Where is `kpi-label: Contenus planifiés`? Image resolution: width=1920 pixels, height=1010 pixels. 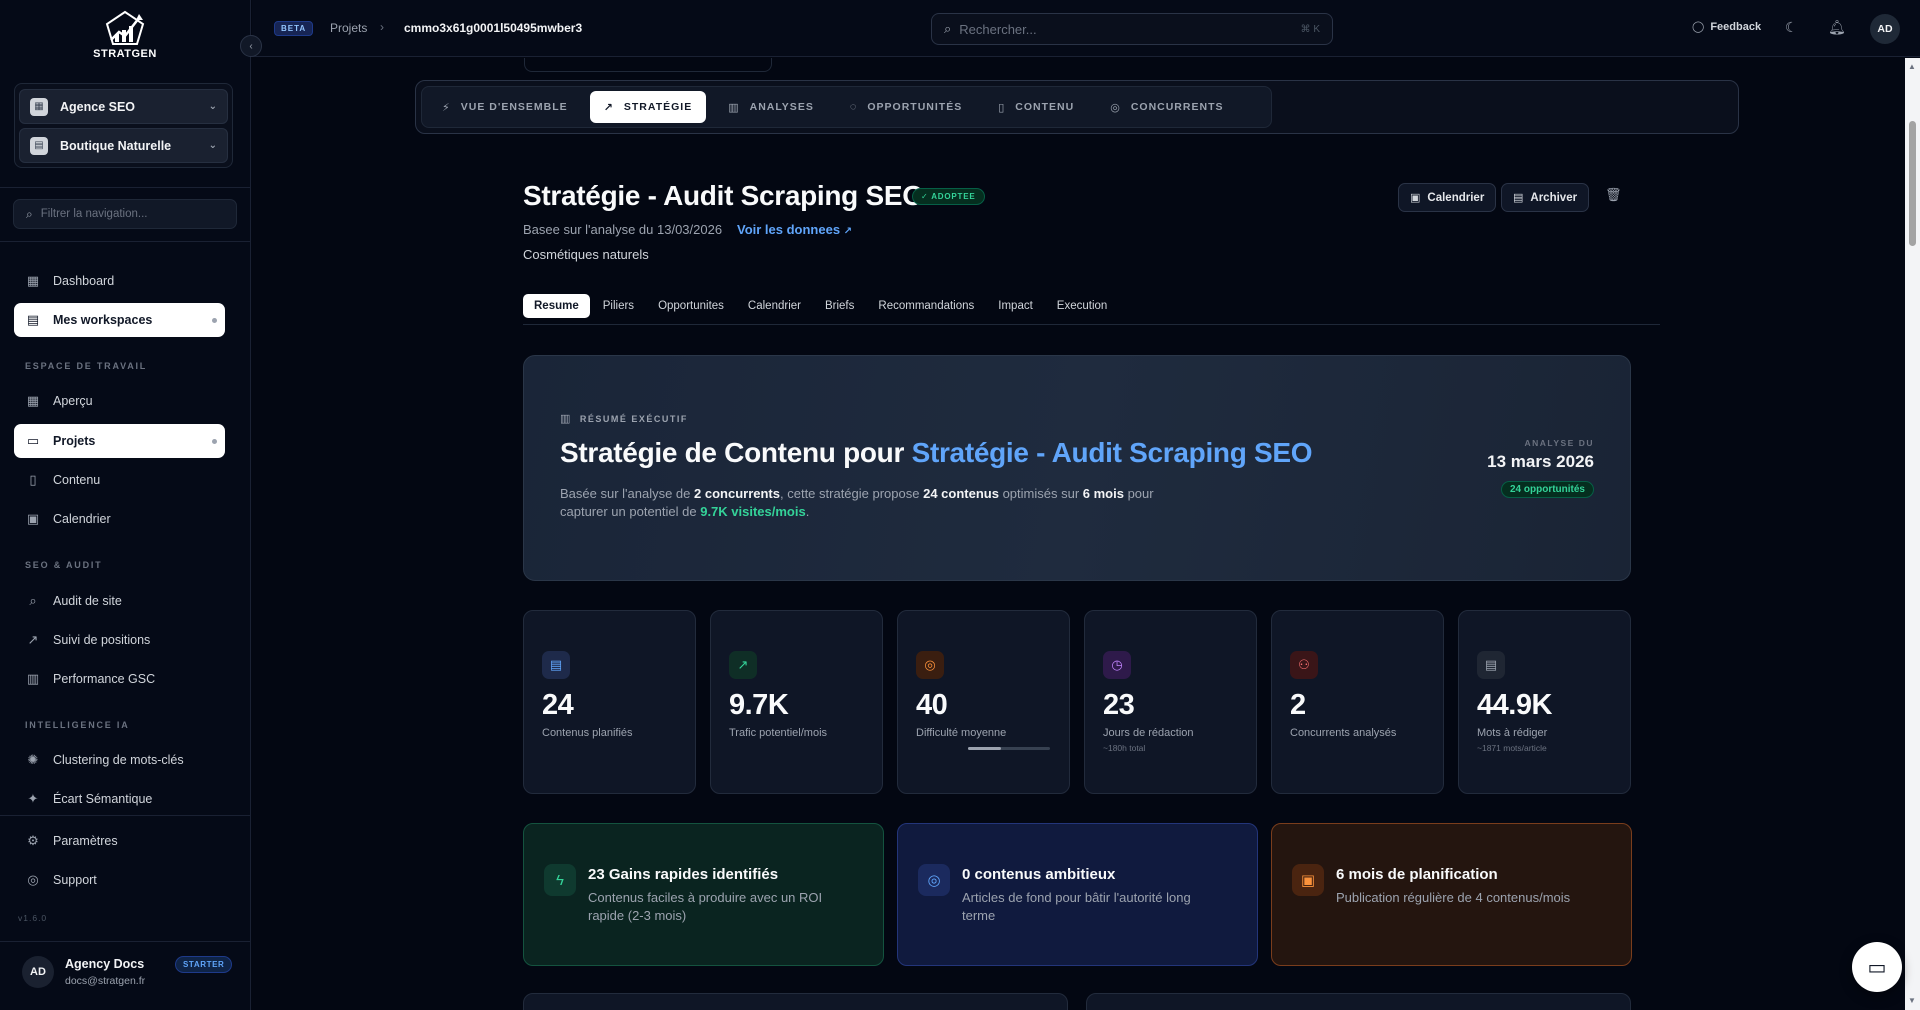
kpi-label: Contenus planifiés is located at coordinates (587, 733).